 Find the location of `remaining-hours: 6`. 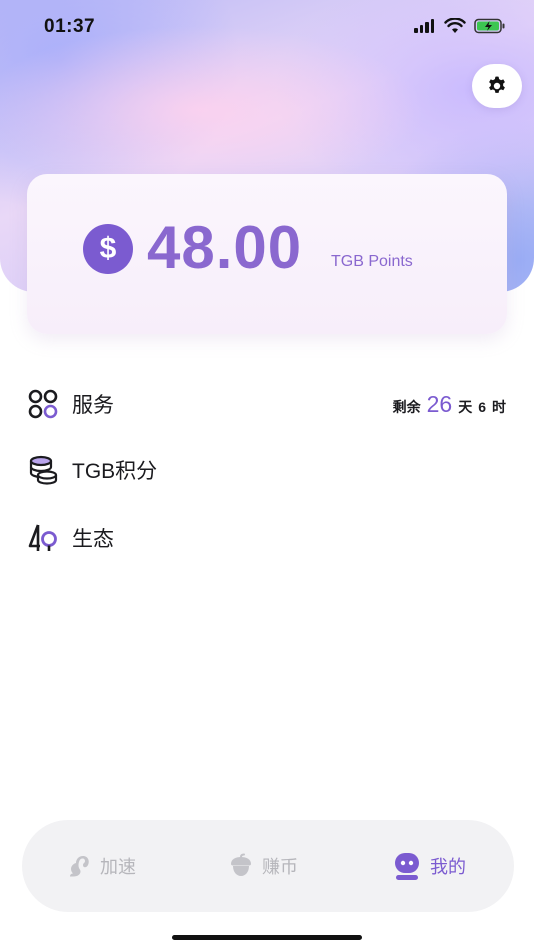

remaining-hours: 6 is located at coordinates (482, 406).